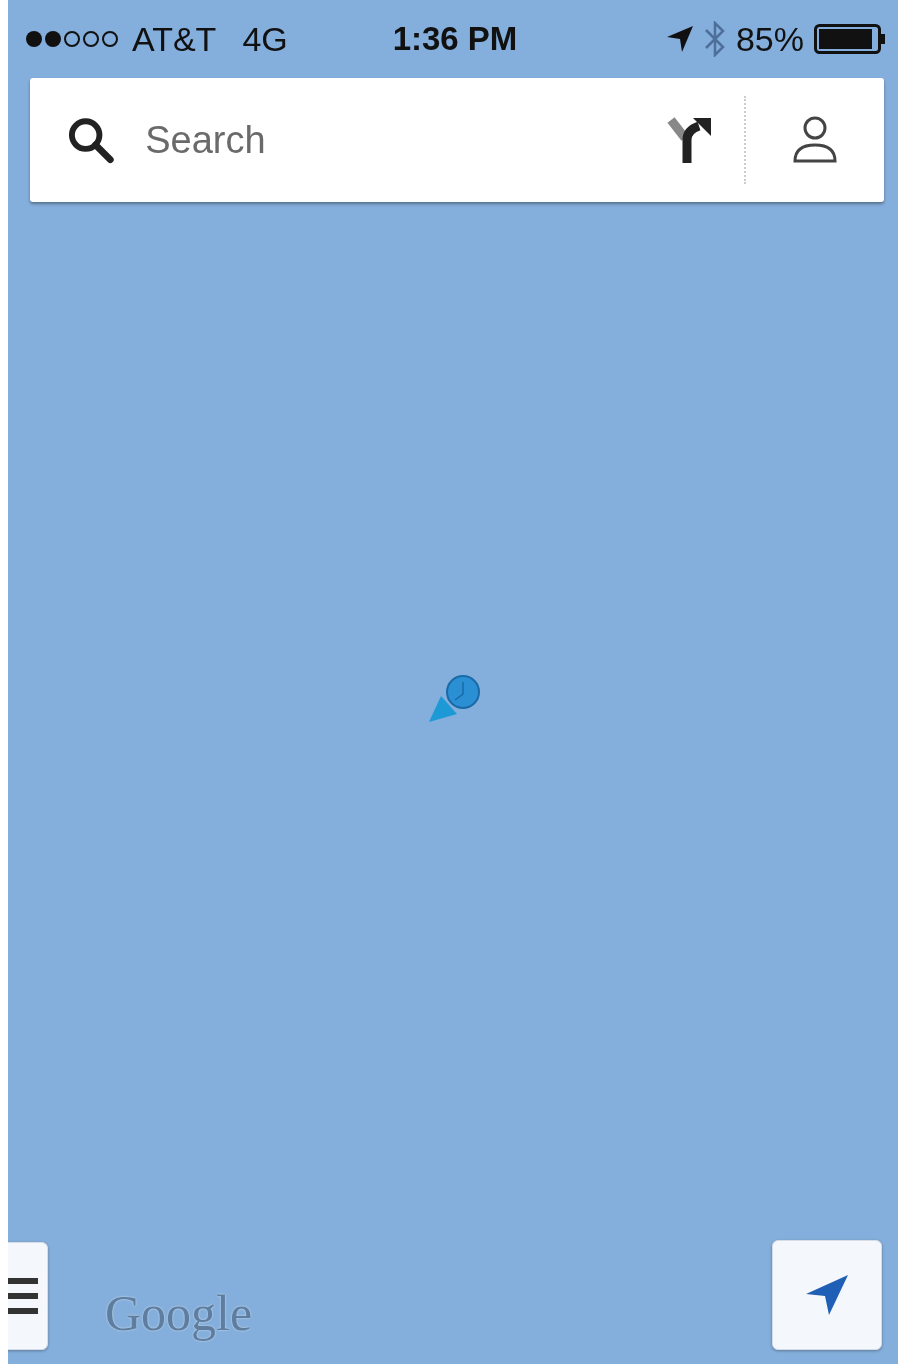  I want to click on search-bar: Search, so click(457, 140).